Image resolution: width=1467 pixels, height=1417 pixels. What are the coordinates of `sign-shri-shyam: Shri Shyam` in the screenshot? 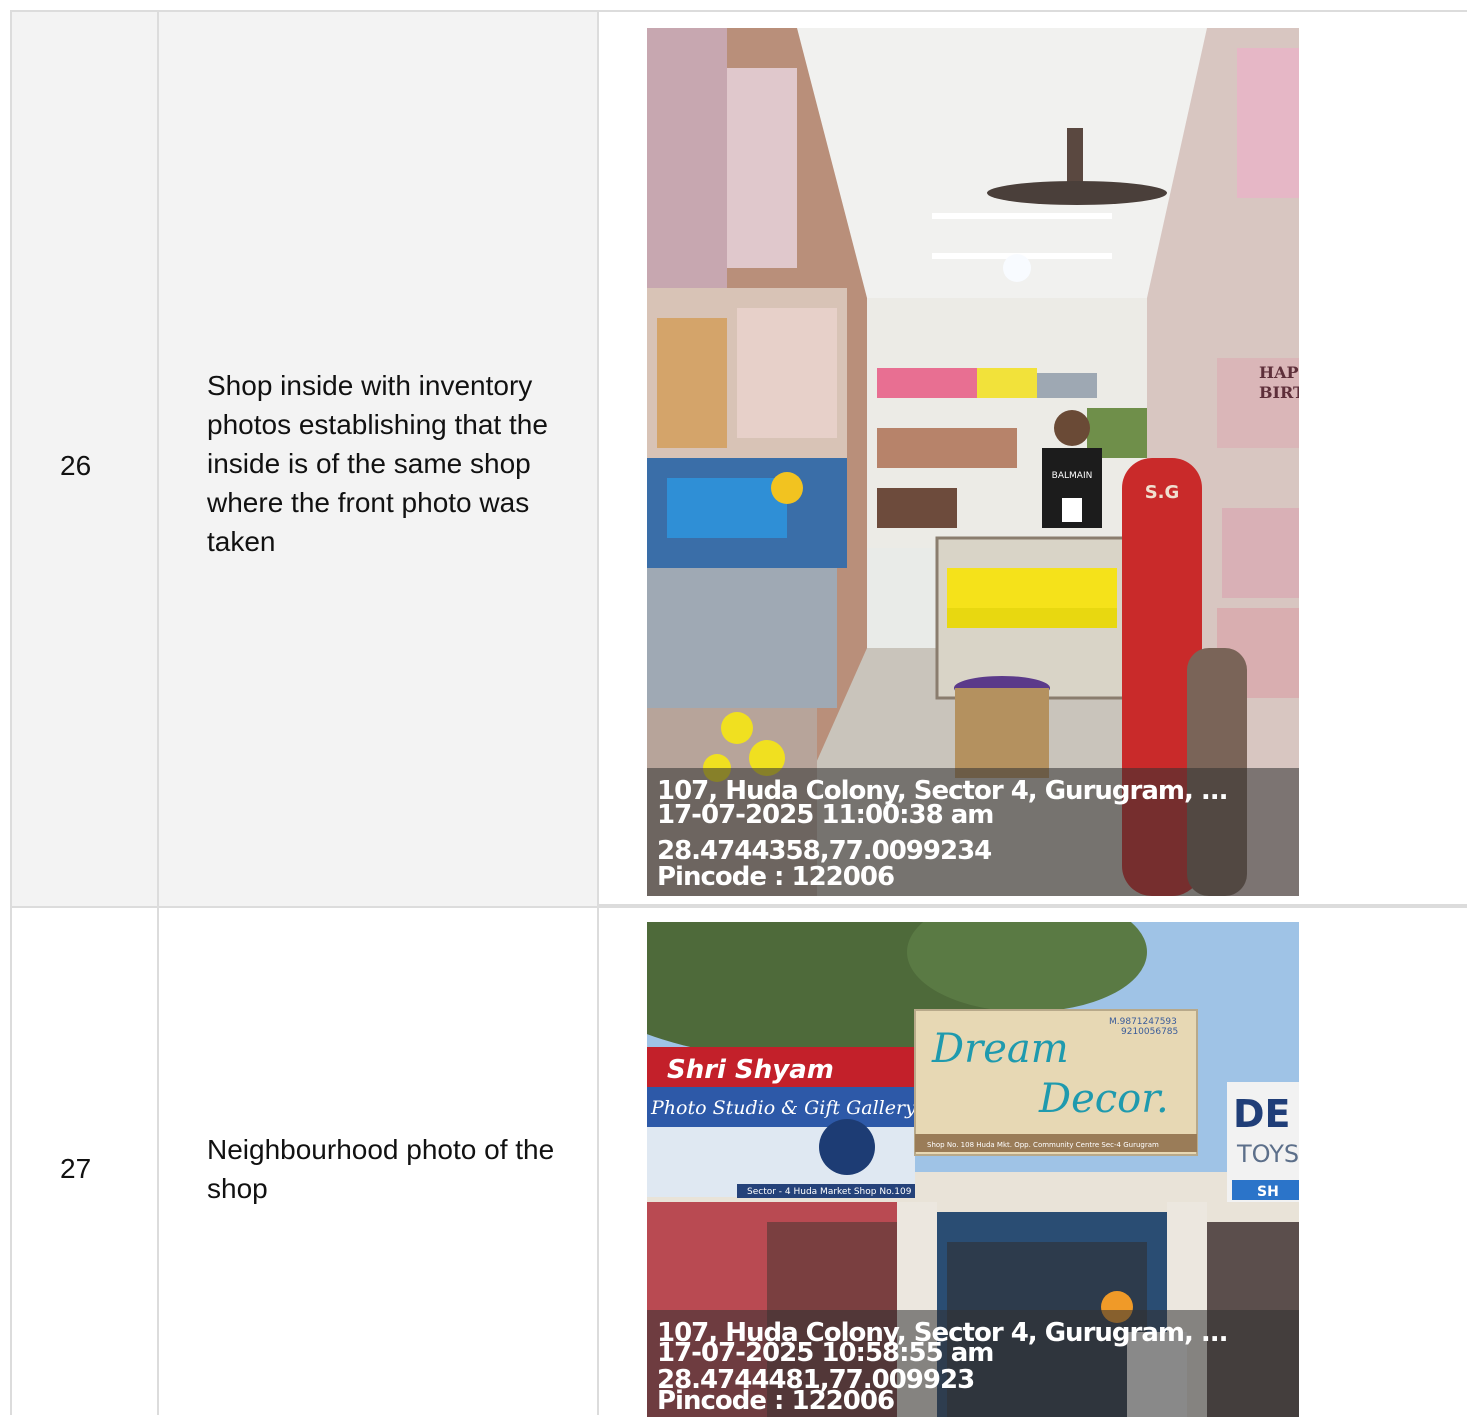 It's located at (750, 1070).